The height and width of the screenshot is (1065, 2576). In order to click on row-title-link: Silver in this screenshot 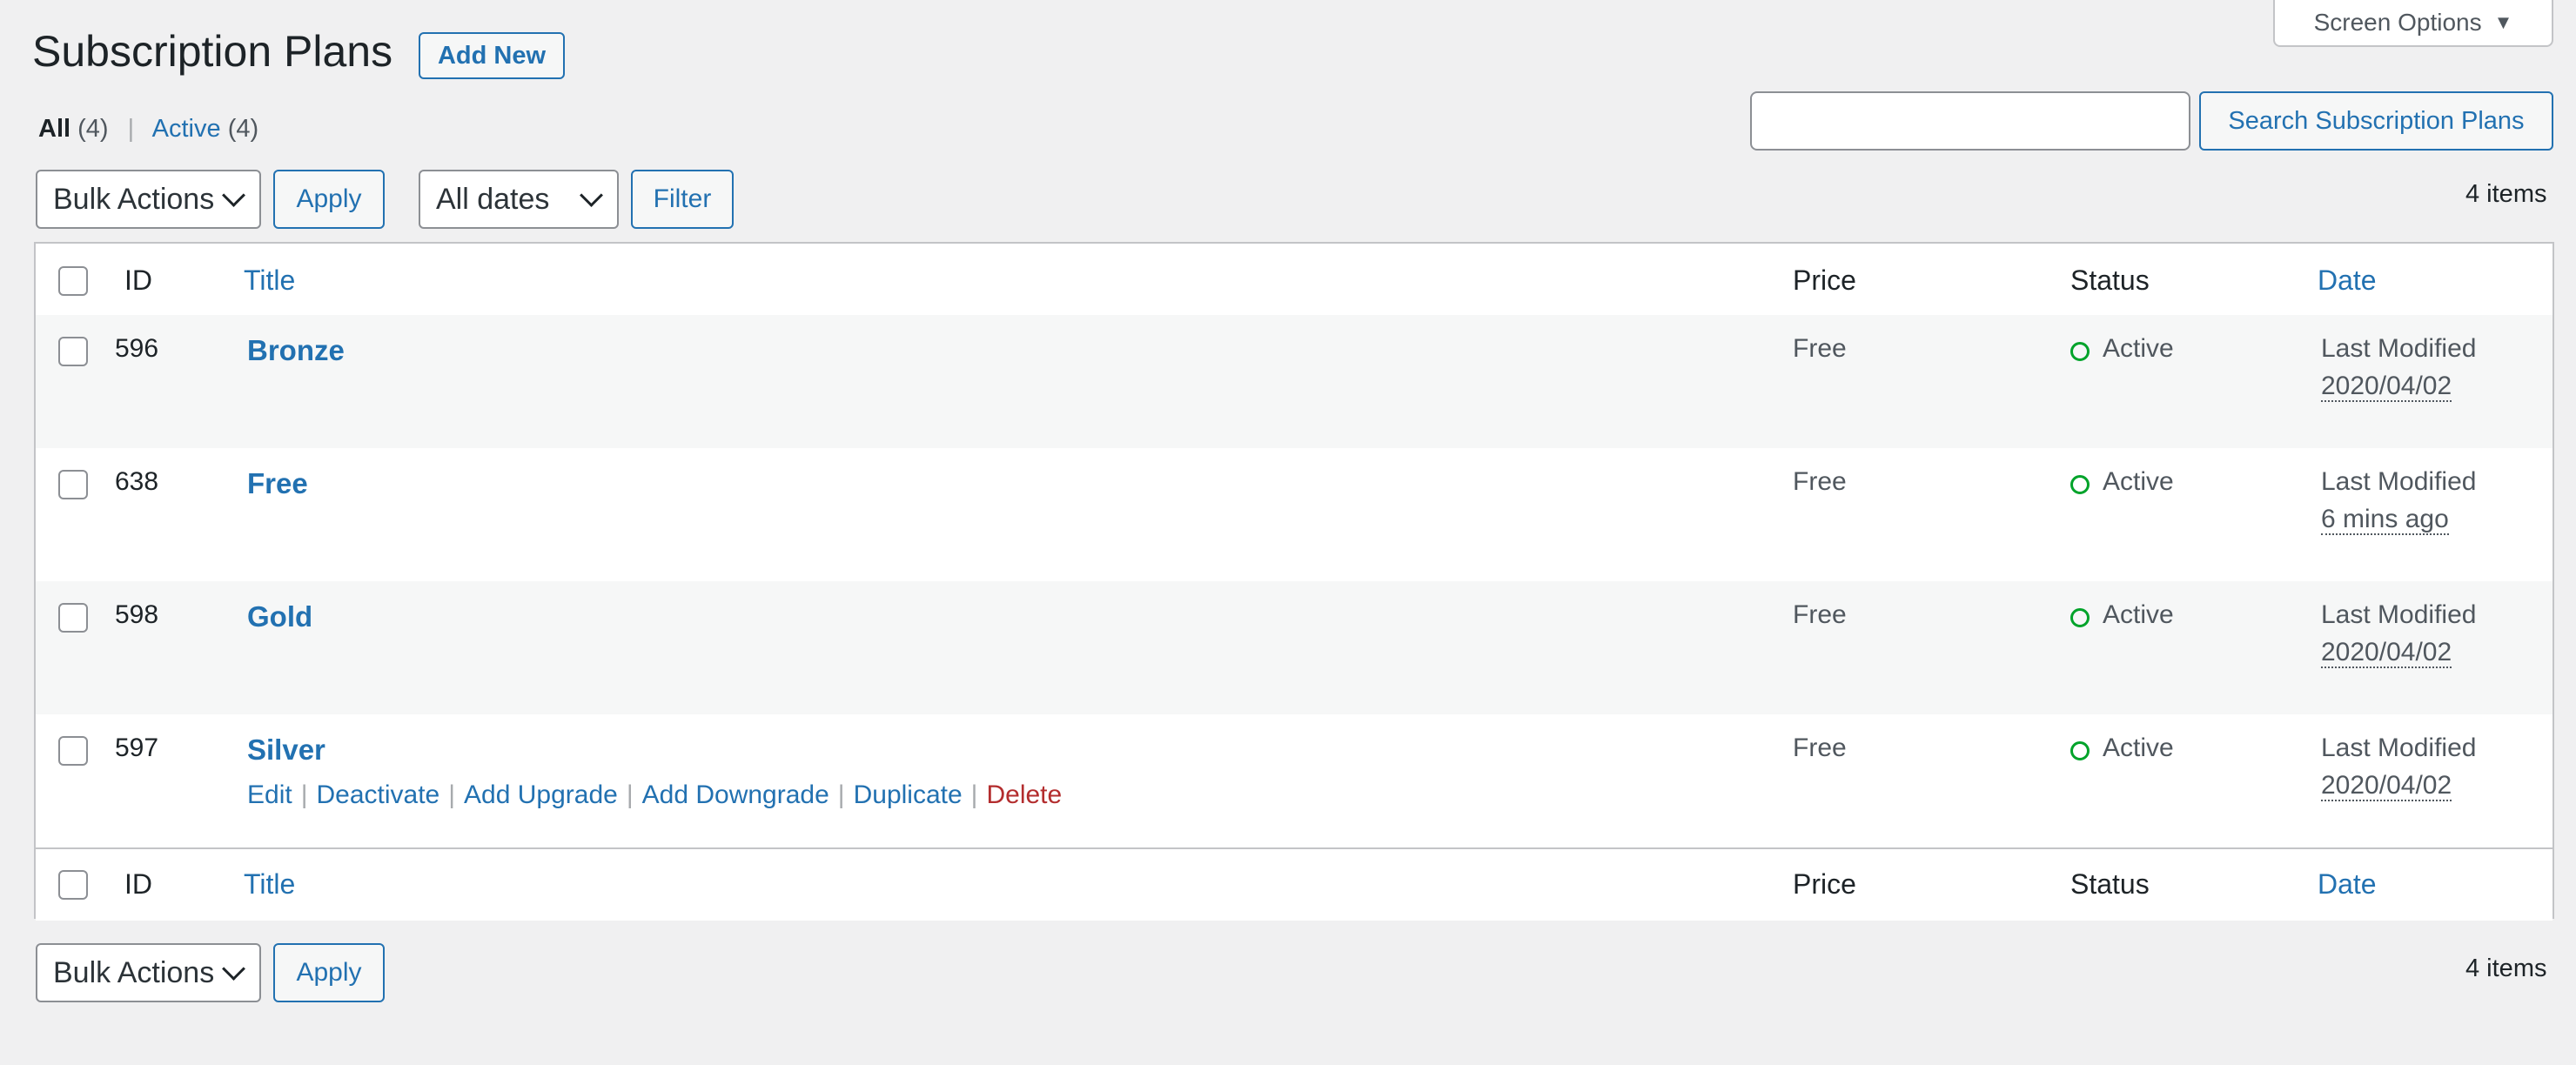, I will do `click(286, 750)`.